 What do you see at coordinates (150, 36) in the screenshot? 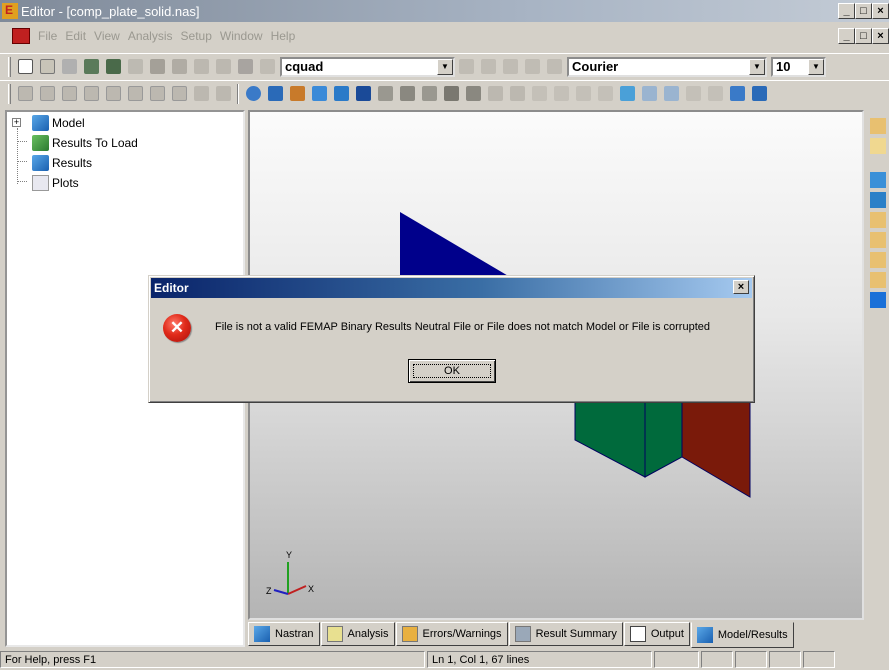
I see `menu-analysis: Analysis` at bounding box center [150, 36].